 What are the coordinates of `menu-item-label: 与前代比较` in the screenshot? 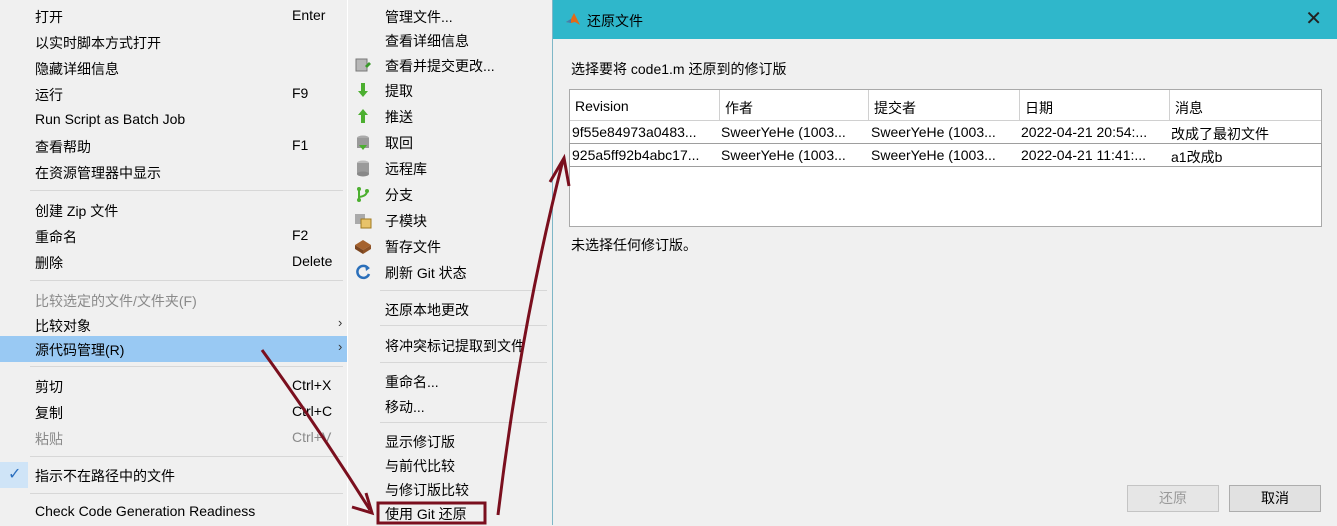 It's located at (420, 466).